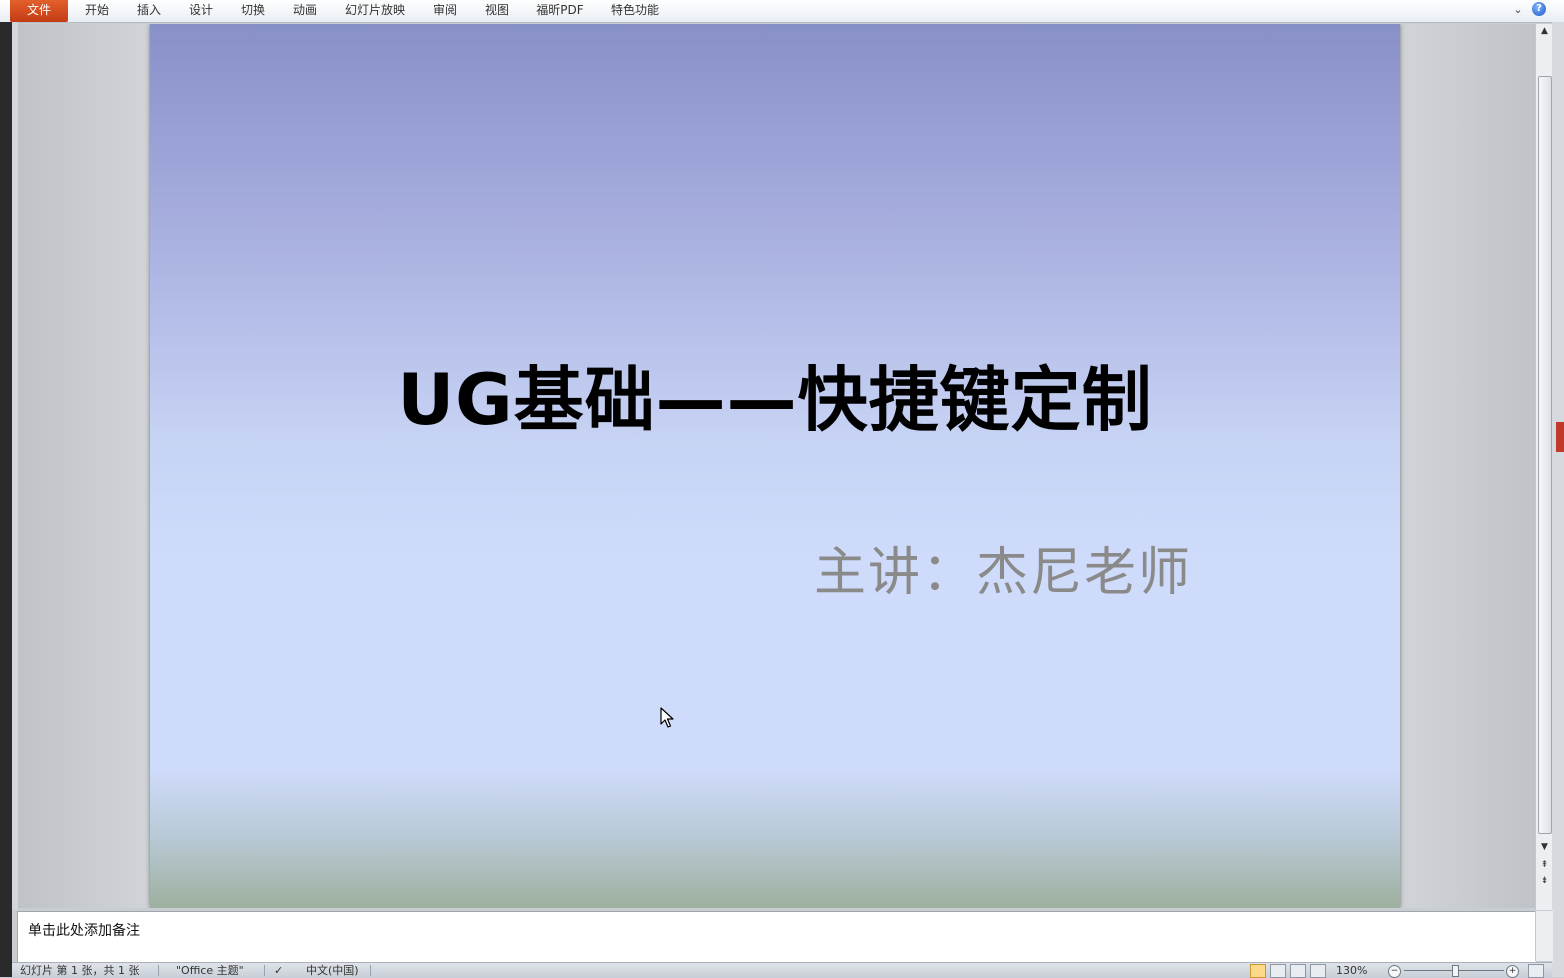 This screenshot has width=1564, height=978. What do you see at coordinates (201, 11) in the screenshot?
I see `tab-design: 设计` at bounding box center [201, 11].